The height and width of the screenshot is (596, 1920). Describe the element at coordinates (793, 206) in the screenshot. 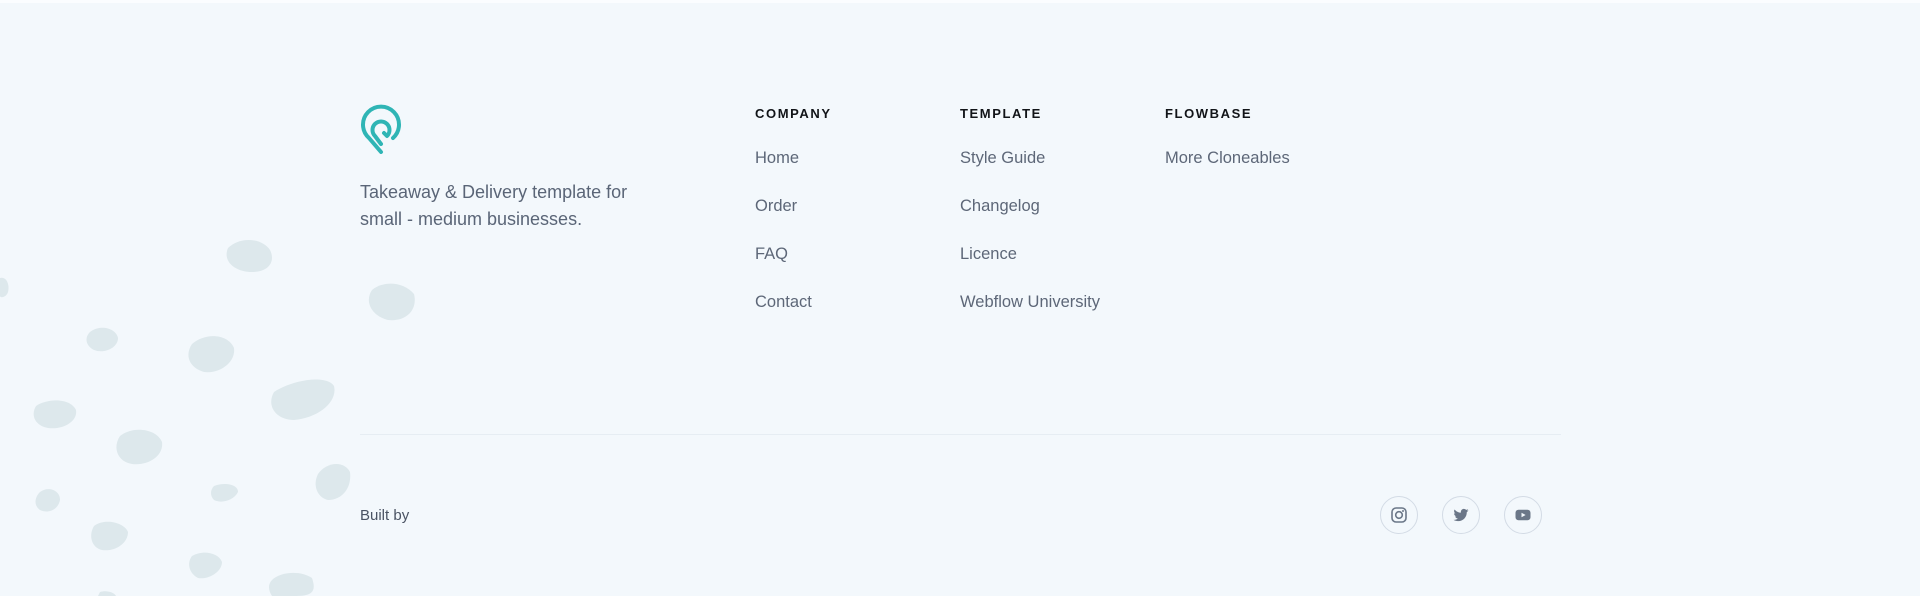

I see `footer-link-order: Order` at that location.